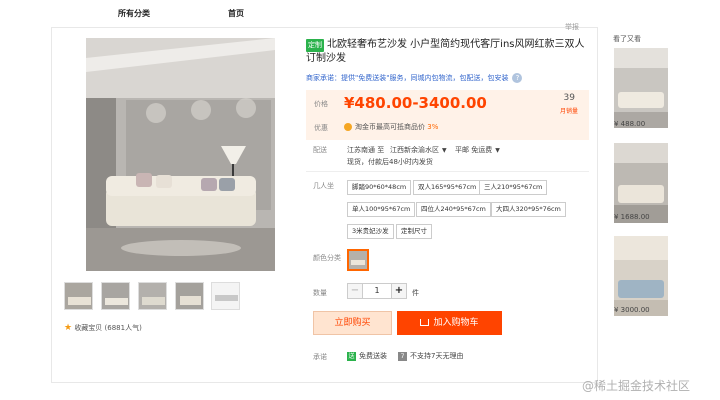 The width and height of the screenshot is (720, 400). What do you see at coordinates (108, 328) in the screenshot?
I see `favorite-label: 收藏宝贝 (6881人气)` at bounding box center [108, 328].